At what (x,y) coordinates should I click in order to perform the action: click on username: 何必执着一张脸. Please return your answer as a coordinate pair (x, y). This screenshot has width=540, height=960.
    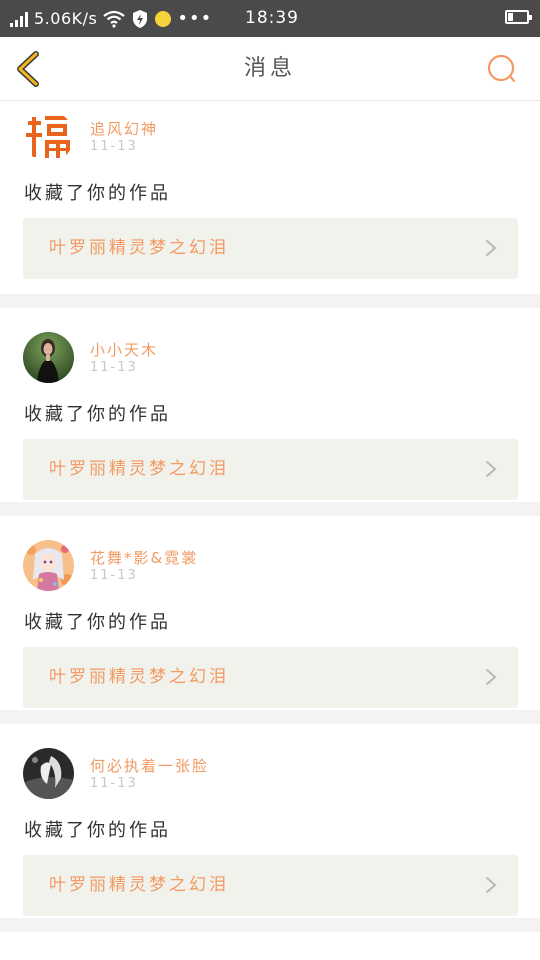
    Looking at the image, I should click on (149, 765).